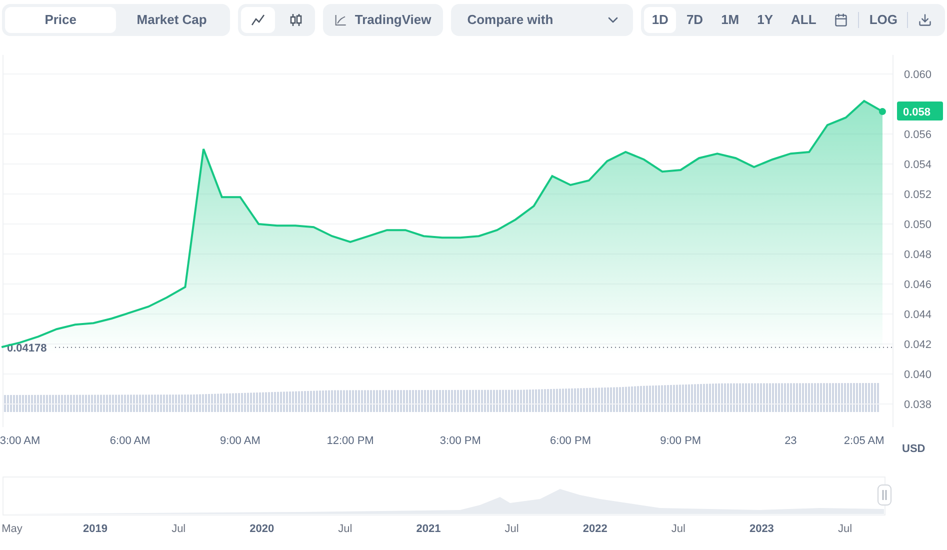  What do you see at coordinates (660, 19) in the screenshot?
I see `range-tab: 1D` at bounding box center [660, 19].